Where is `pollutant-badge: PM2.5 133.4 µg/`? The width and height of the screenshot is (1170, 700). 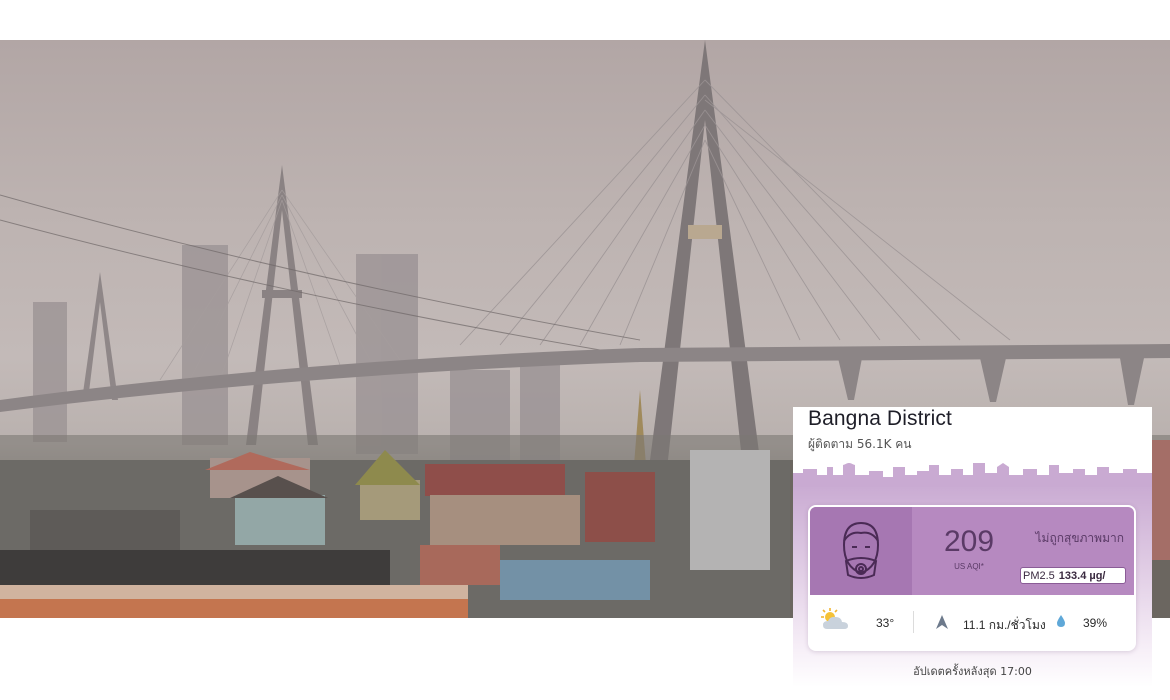 pollutant-badge: PM2.5 133.4 µg/ is located at coordinates (1073, 575).